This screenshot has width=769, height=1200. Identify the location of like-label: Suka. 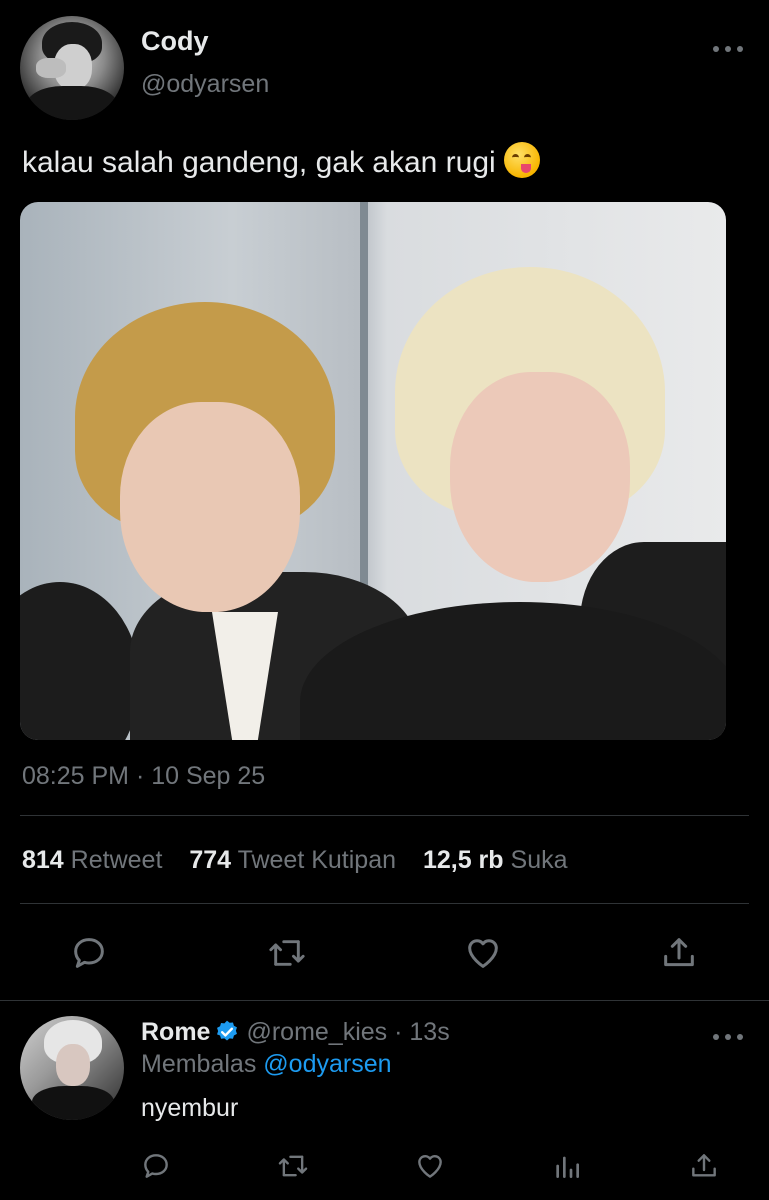
(539, 860).